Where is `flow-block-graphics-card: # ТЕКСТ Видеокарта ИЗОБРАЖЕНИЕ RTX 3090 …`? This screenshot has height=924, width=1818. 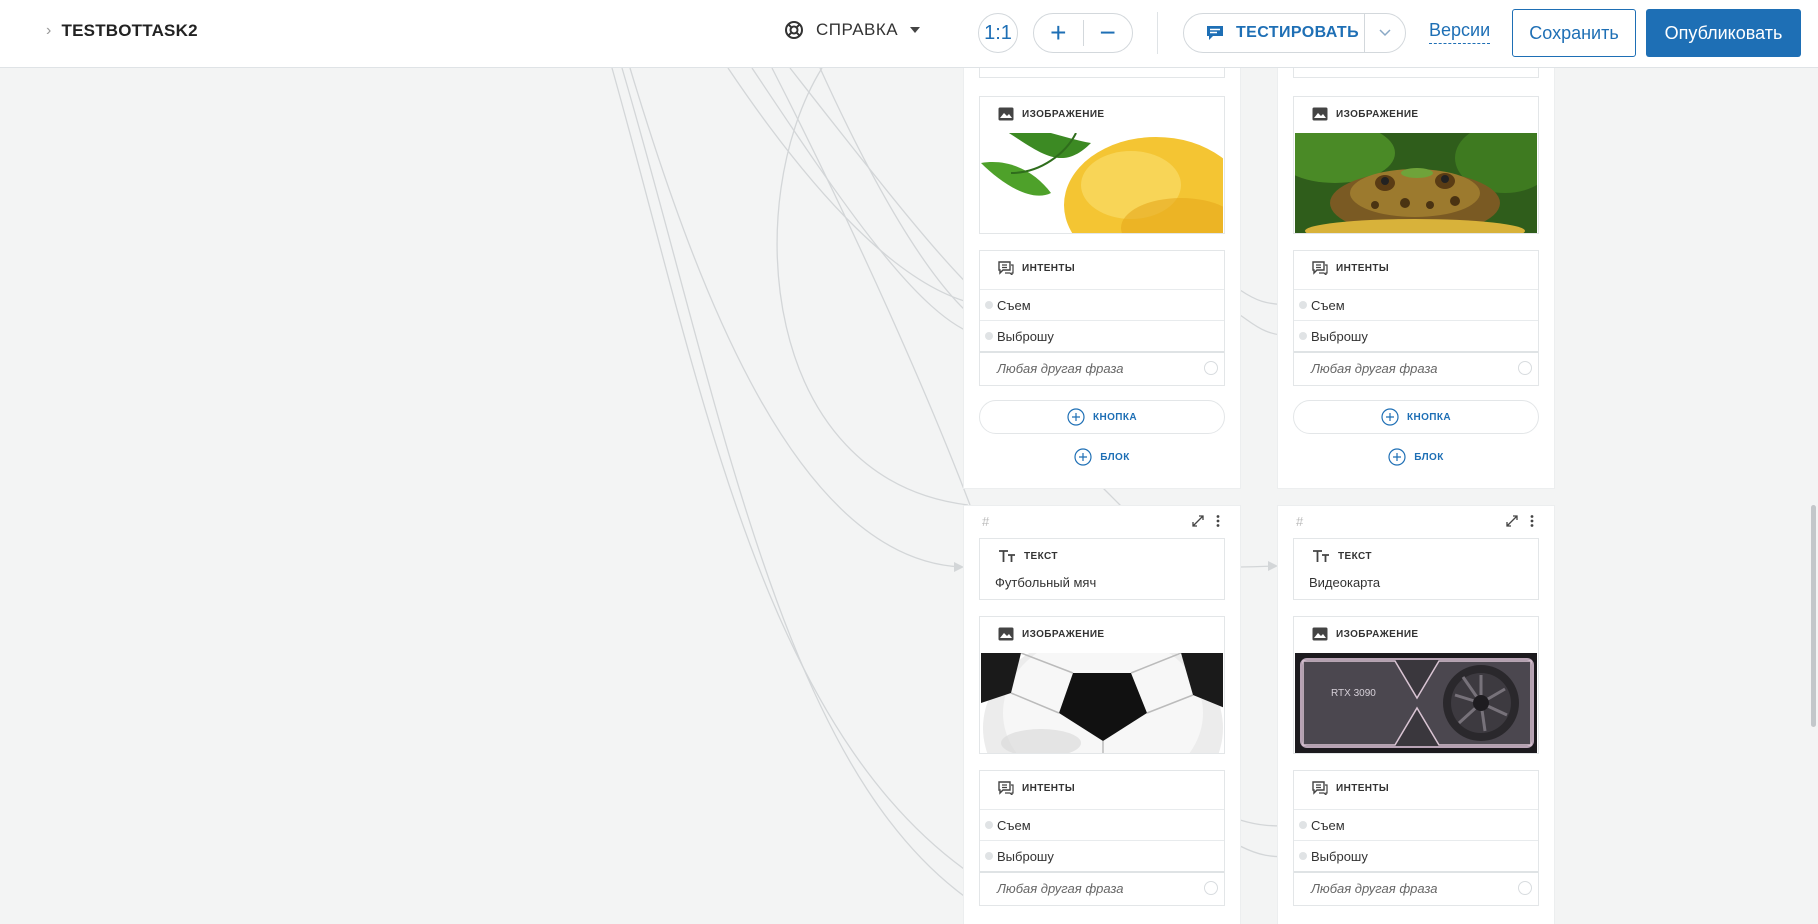 flow-block-graphics-card: # ТЕКСТ Видеокарта ИЗОБРАЖЕНИЕ RTX 3090 … is located at coordinates (1416, 715).